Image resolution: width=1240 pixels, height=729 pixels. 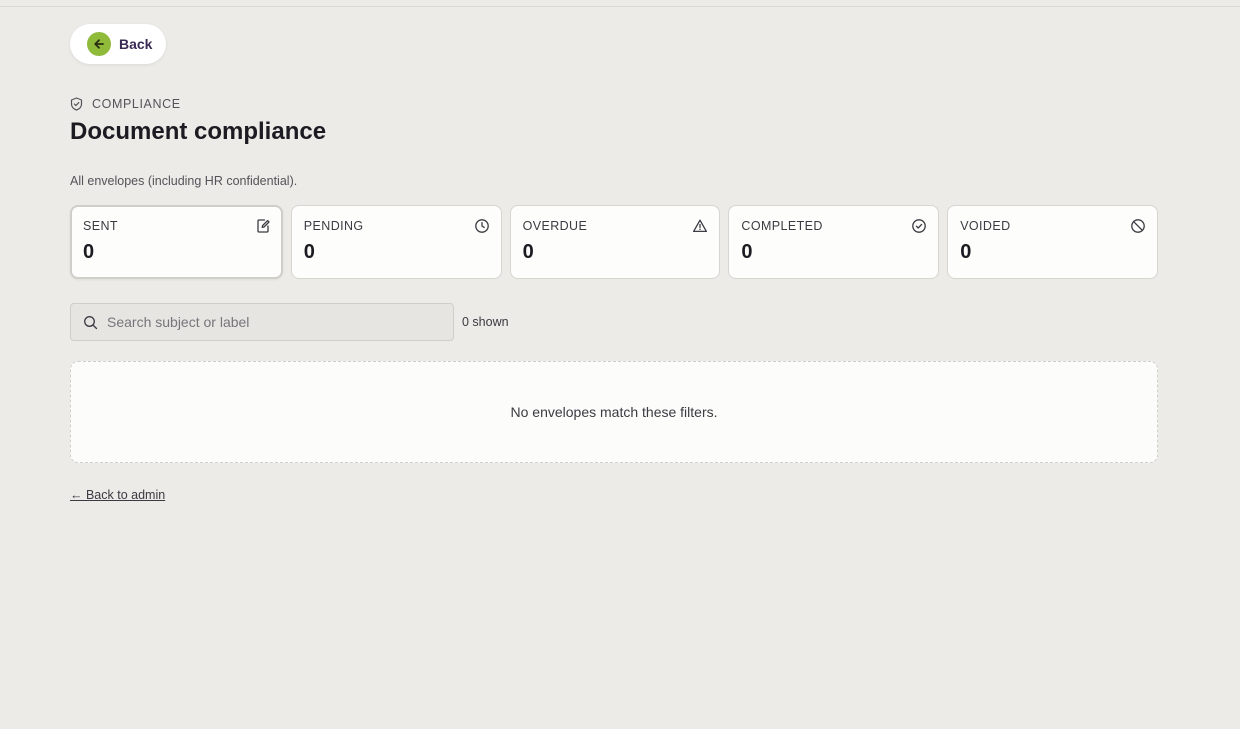 What do you see at coordinates (919, 226) in the screenshot?
I see `check-circle-icon` at bounding box center [919, 226].